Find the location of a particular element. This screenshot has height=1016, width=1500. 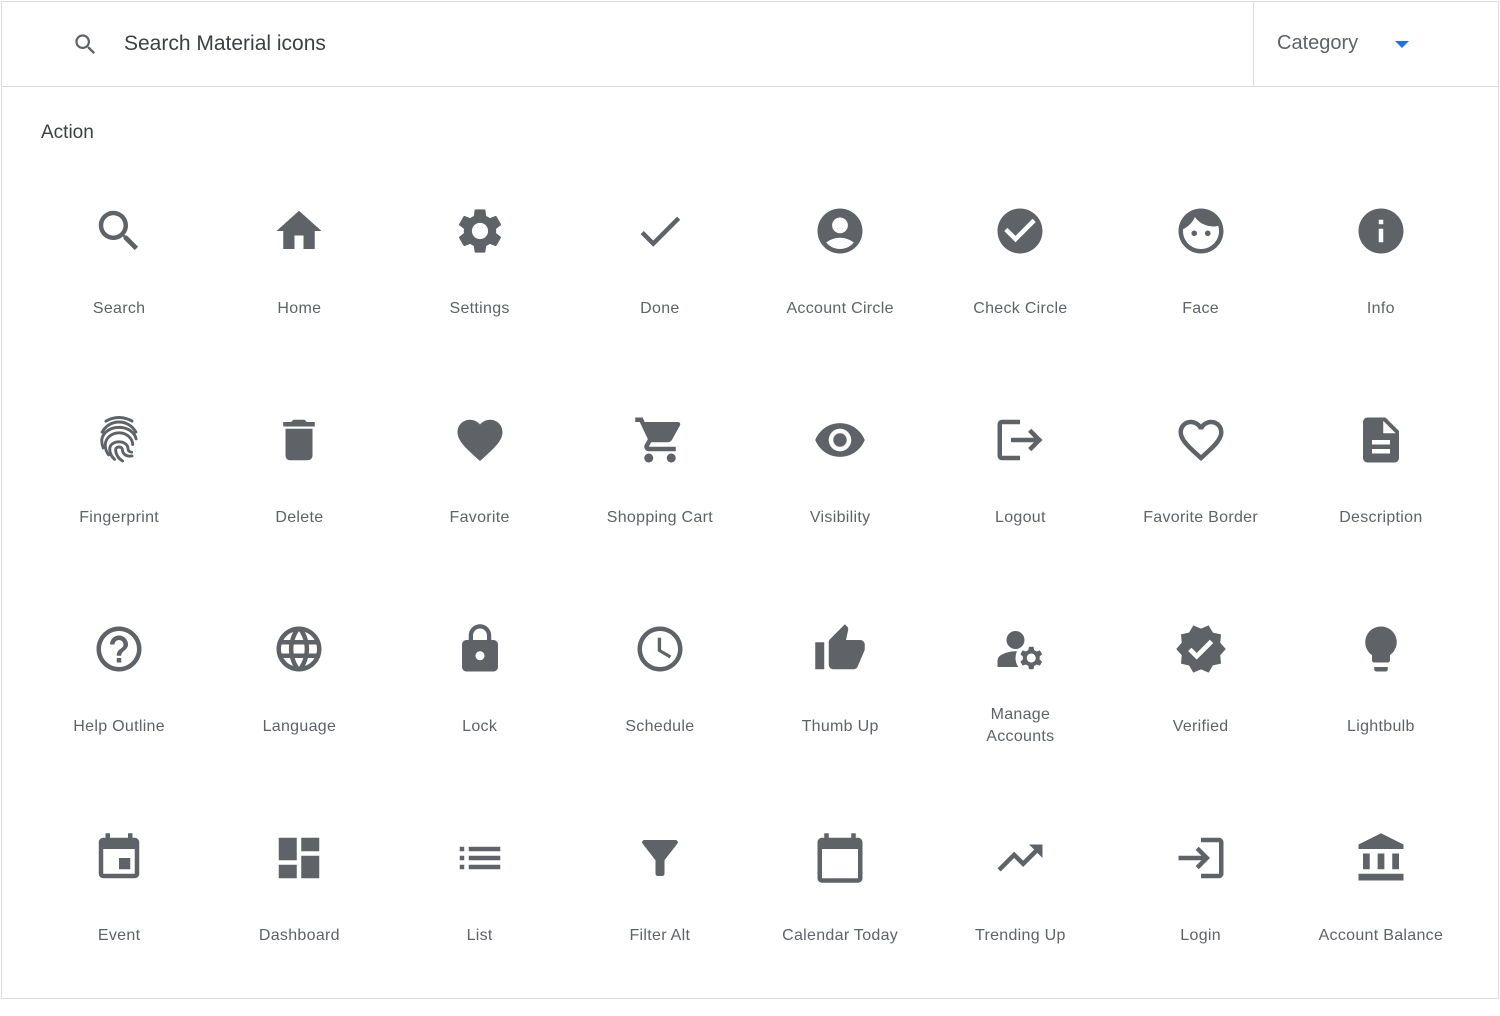

category-label: Category is located at coordinates (1318, 43).